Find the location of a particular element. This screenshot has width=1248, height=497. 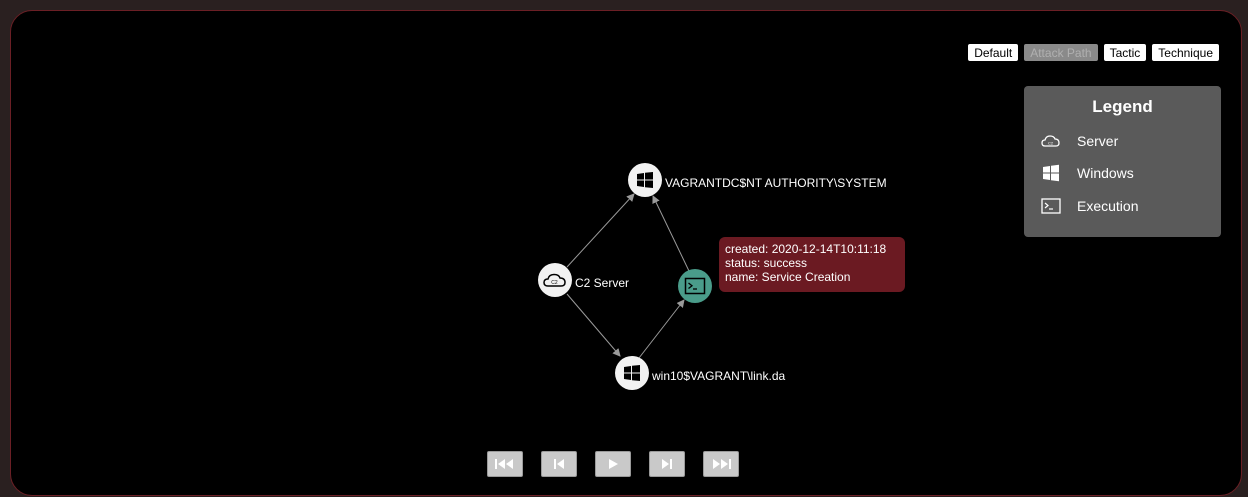

tooltip-status: status: success is located at coordinates (766, 263).